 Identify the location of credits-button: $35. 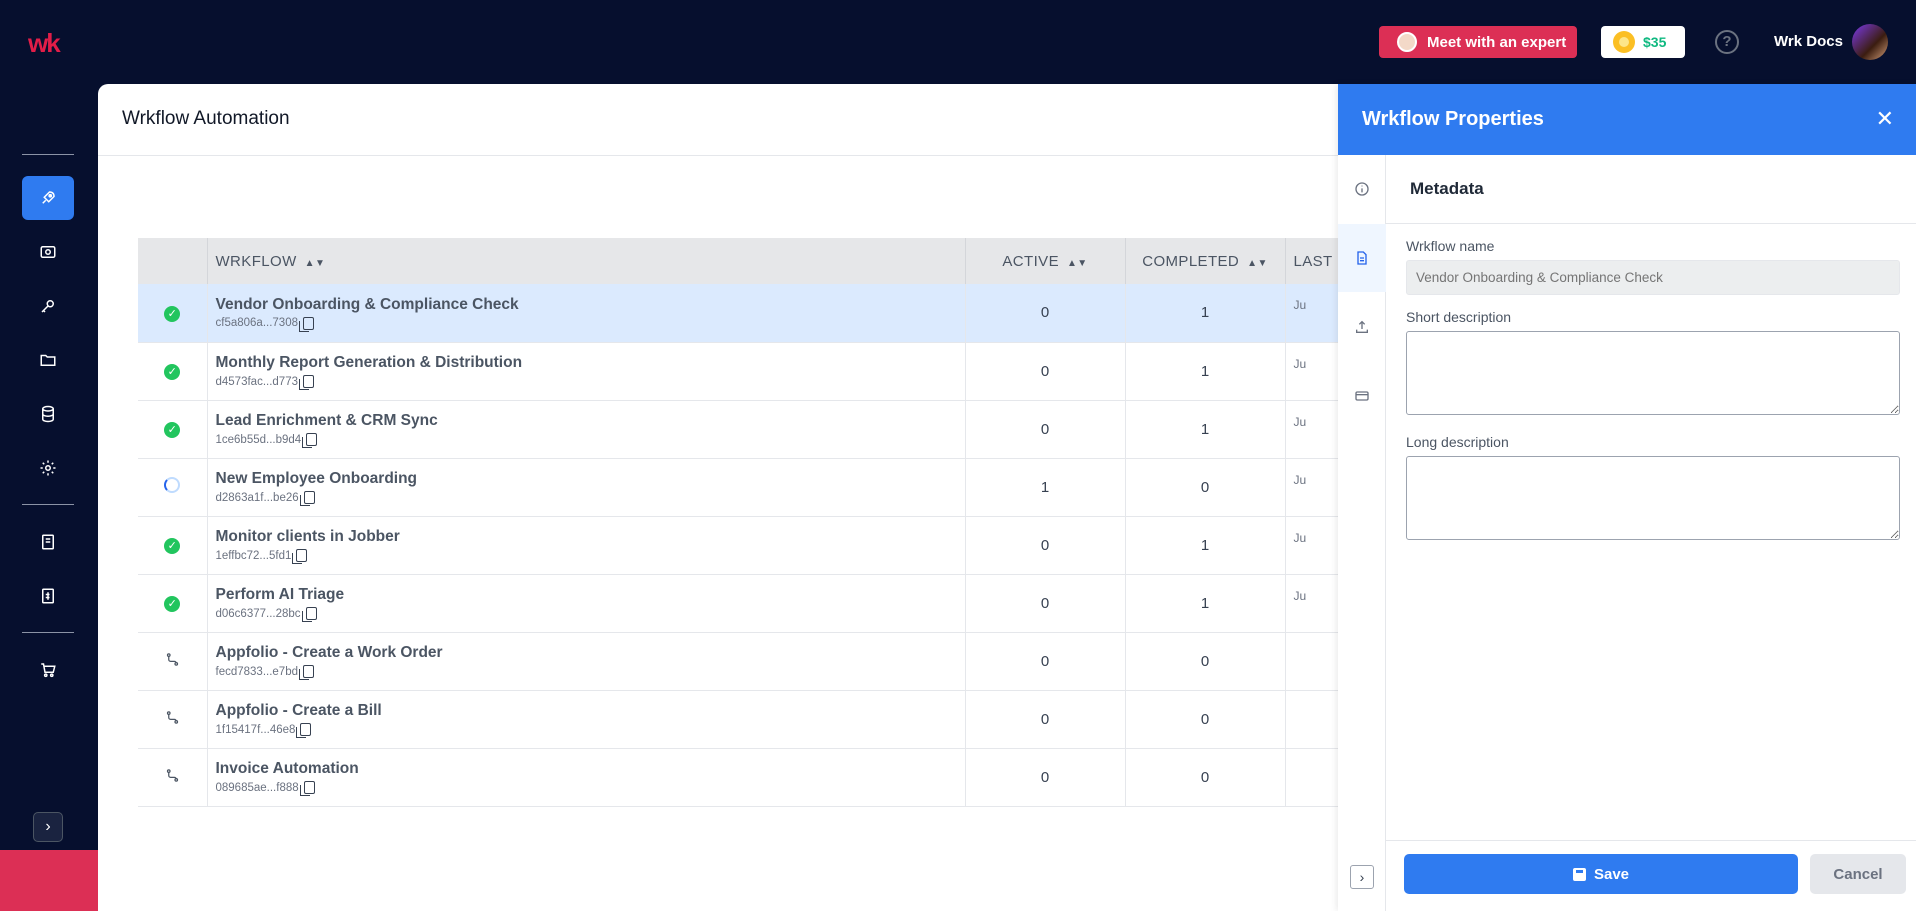
(1643, 42).